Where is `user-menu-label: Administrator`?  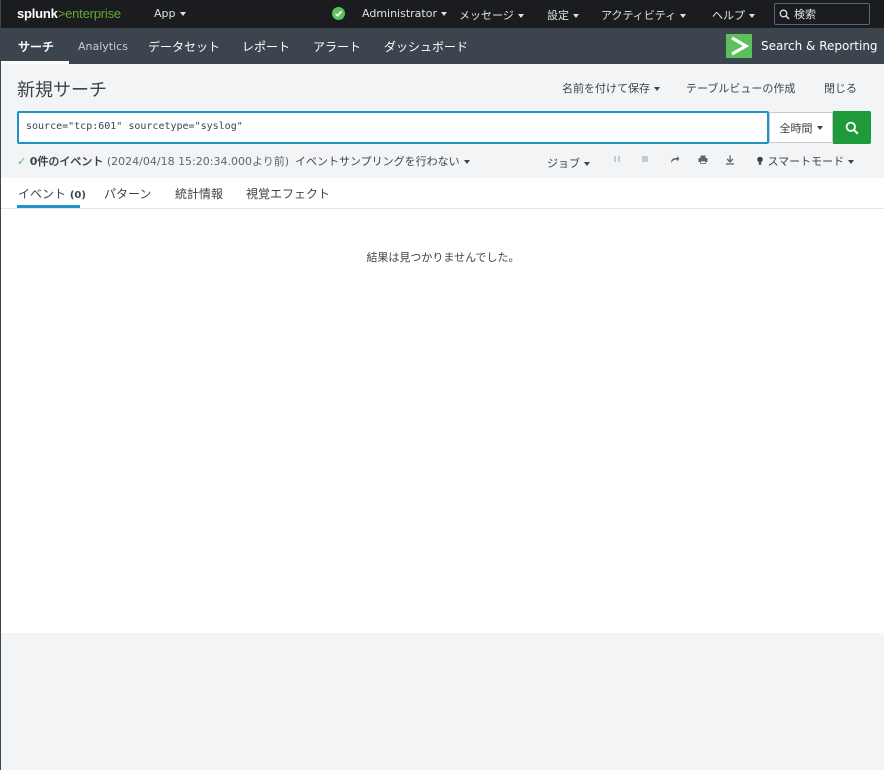 user-menu-label: Administrator is located at coordinates (399, 13).